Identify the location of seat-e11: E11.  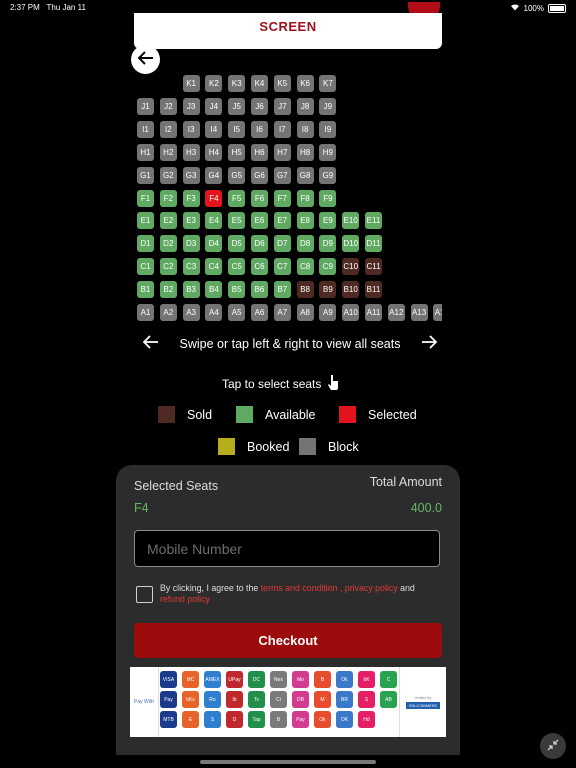
(373, 221).